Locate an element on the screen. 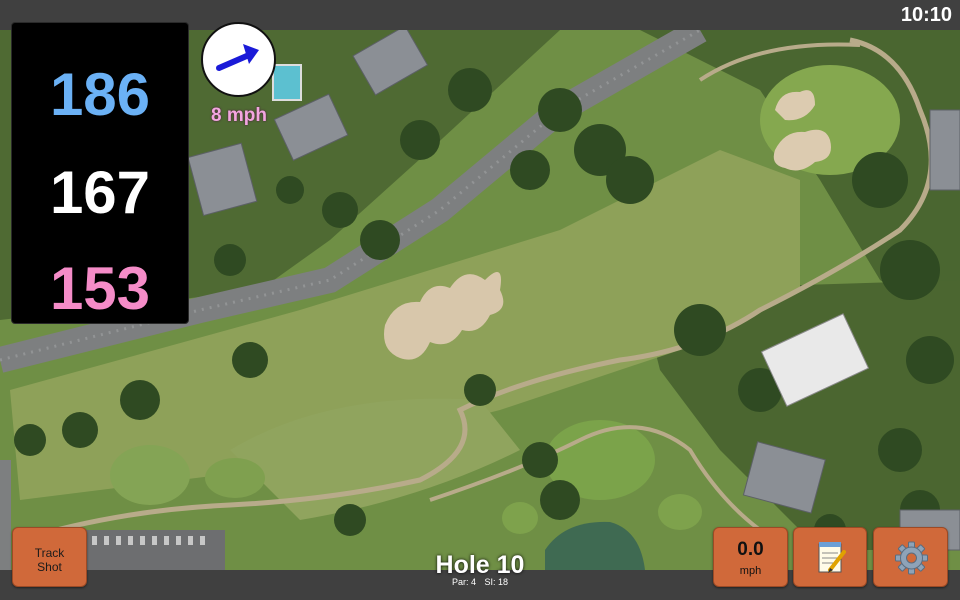 The width and height of the screenshot is (960, 600). gear-icon is located at coordinates (911, 558).